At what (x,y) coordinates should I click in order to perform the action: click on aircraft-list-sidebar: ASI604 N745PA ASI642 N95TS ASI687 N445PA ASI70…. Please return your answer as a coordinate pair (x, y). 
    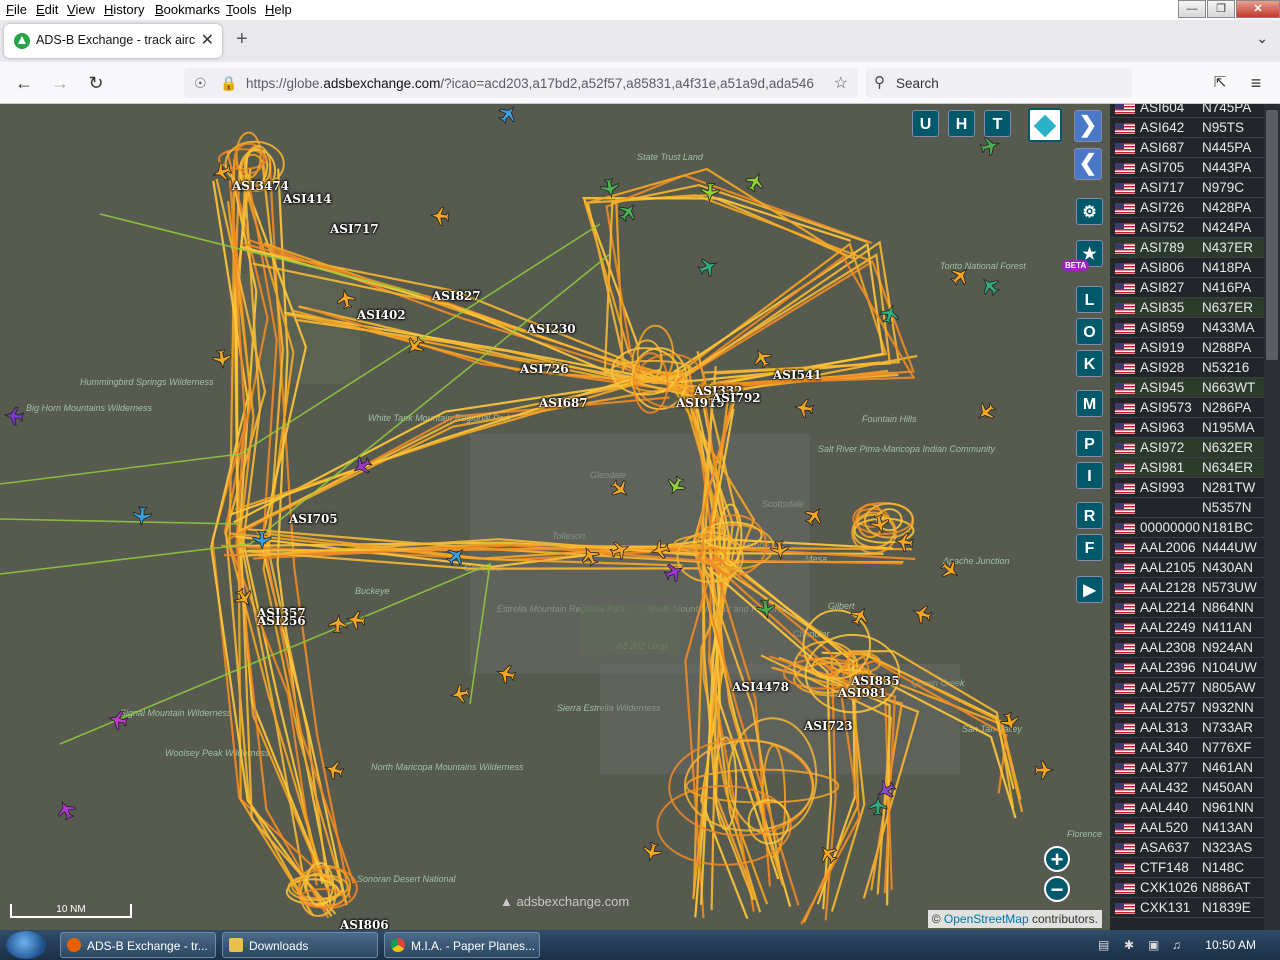
    Looking at the image, I should click on (1195, 517).